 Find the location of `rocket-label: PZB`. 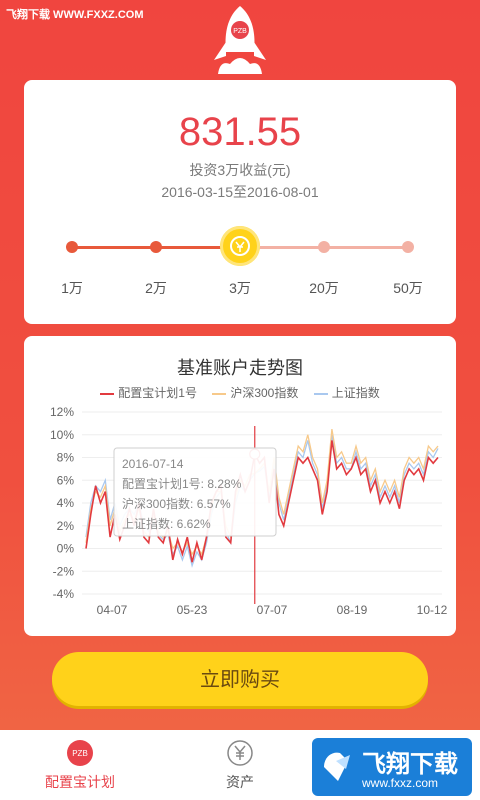

rocket-label: PZB is located at coordinates (240, 31).